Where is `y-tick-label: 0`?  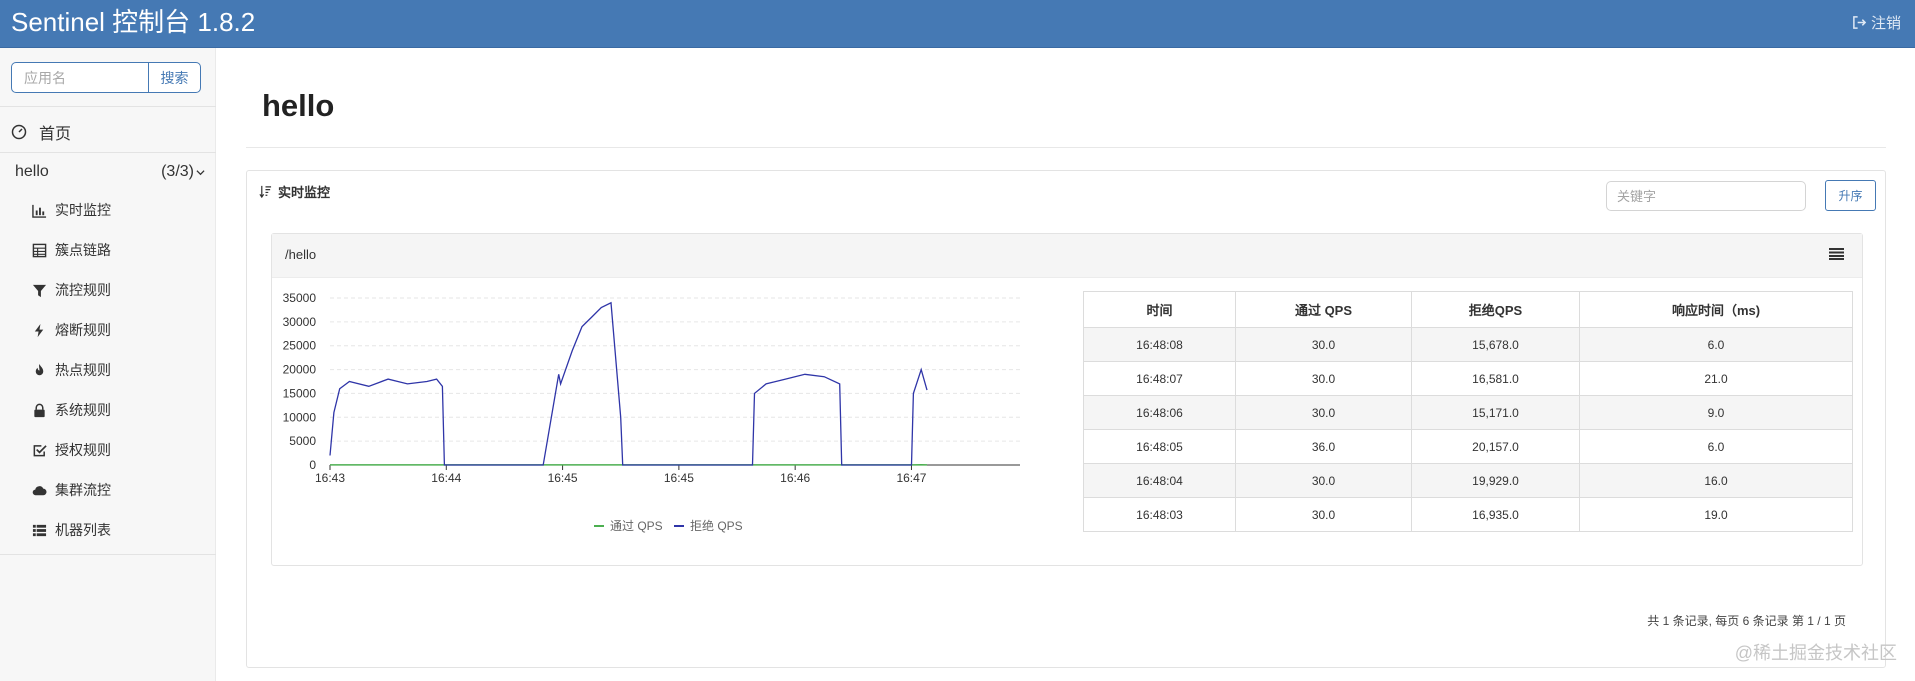
y-tick-label: 0 is located at coordinates (312, 465).